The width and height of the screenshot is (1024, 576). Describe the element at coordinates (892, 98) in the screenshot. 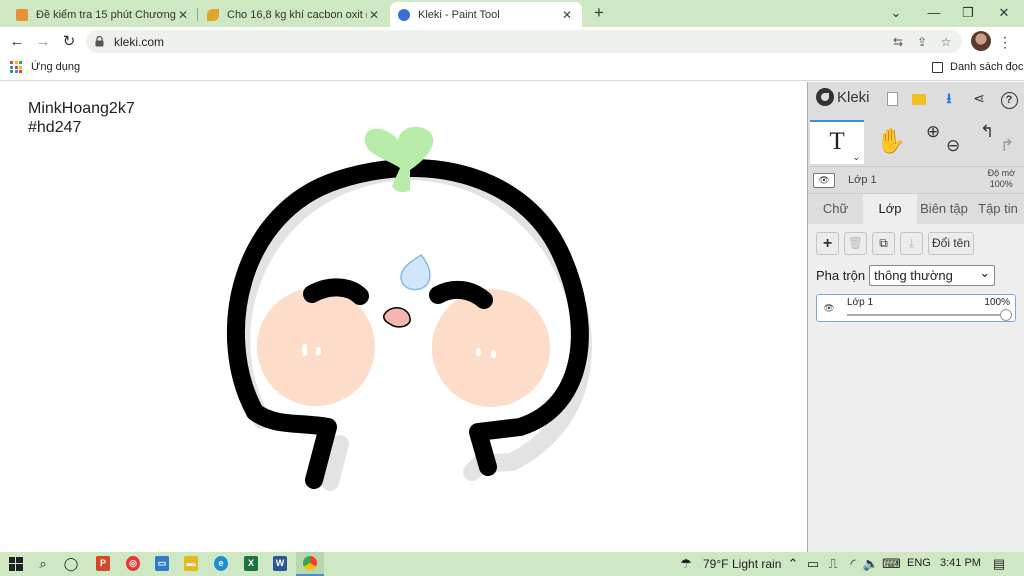

I see `new-image-icon` at that location.